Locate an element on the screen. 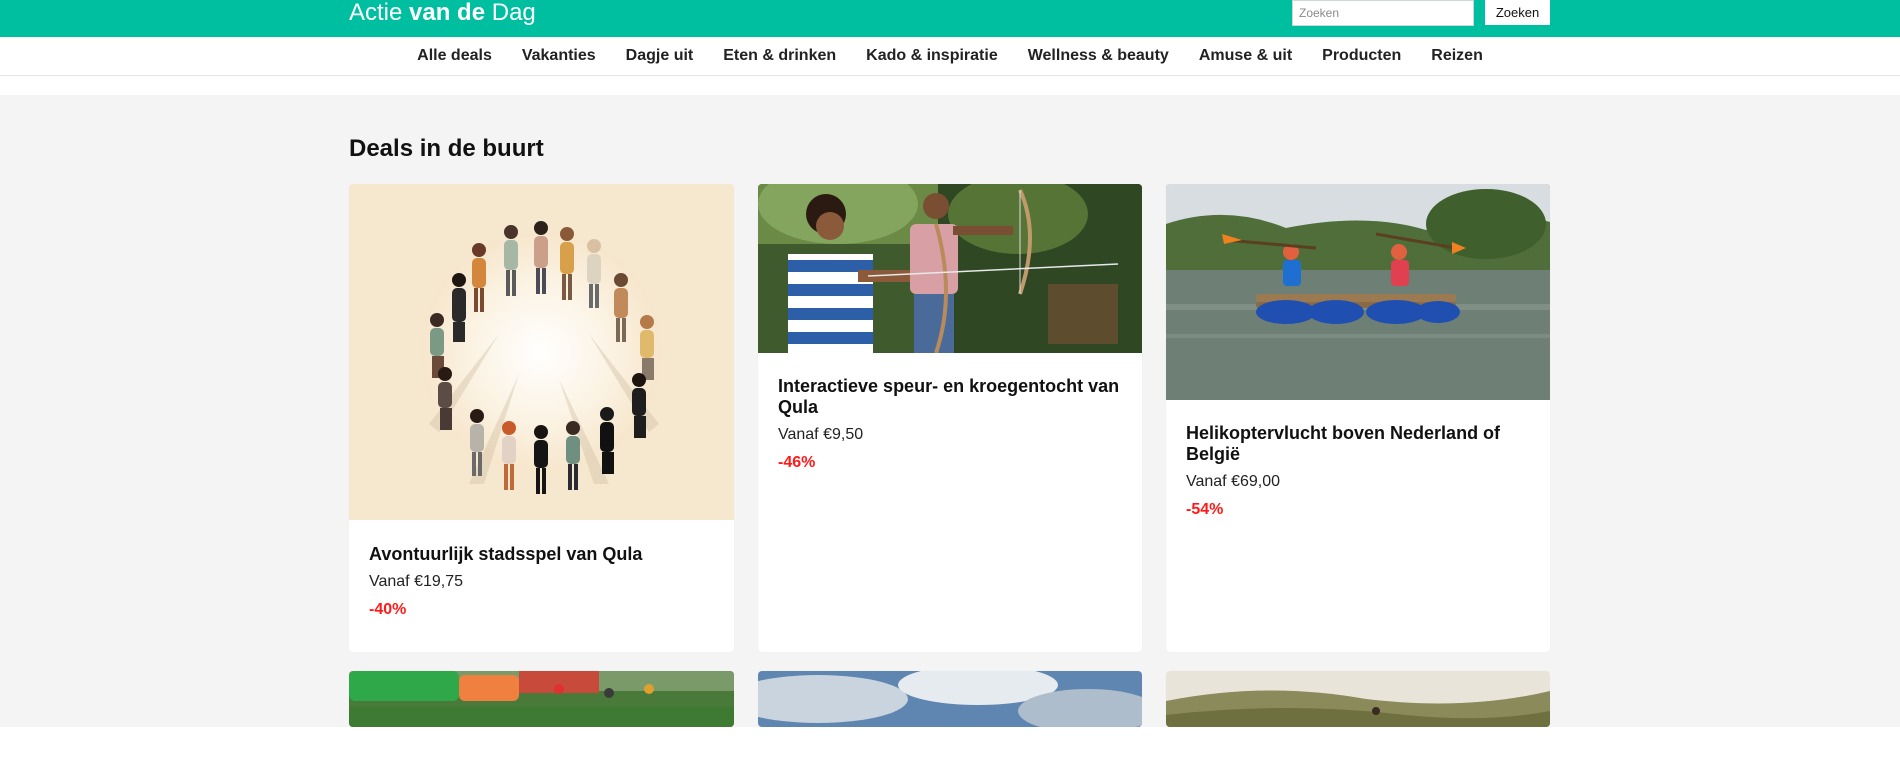 This screenshot has height=760, width=1900. deal-image-cloudy-sky is located at coordinates (950, 699).